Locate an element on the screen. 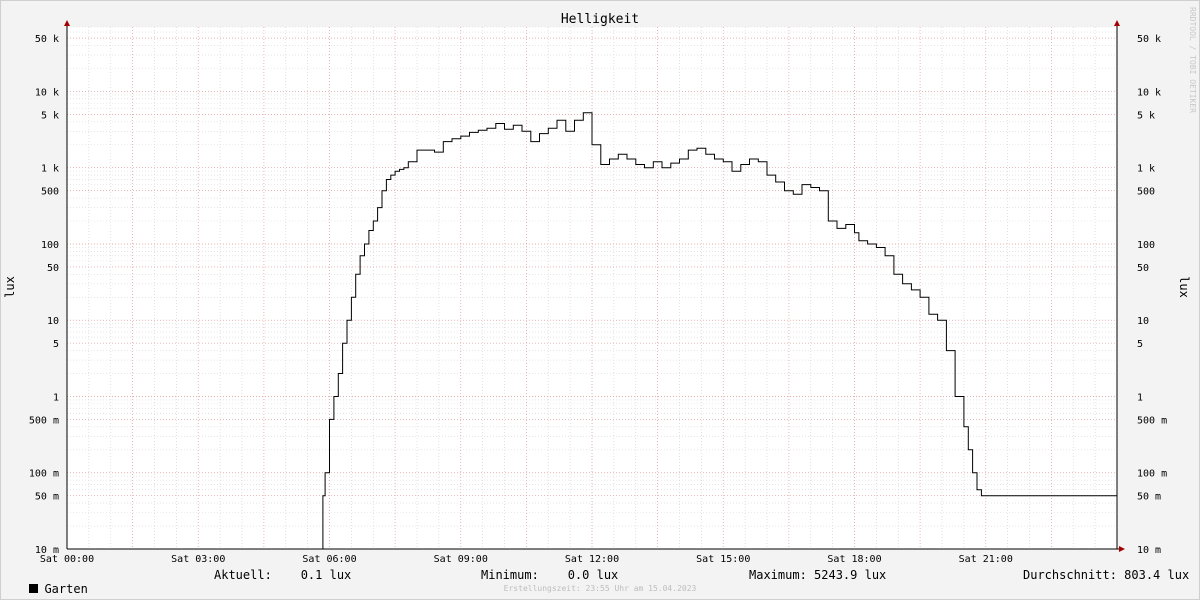  x-tick-label: Sat 21:00 is located at coordinates (986, 559).